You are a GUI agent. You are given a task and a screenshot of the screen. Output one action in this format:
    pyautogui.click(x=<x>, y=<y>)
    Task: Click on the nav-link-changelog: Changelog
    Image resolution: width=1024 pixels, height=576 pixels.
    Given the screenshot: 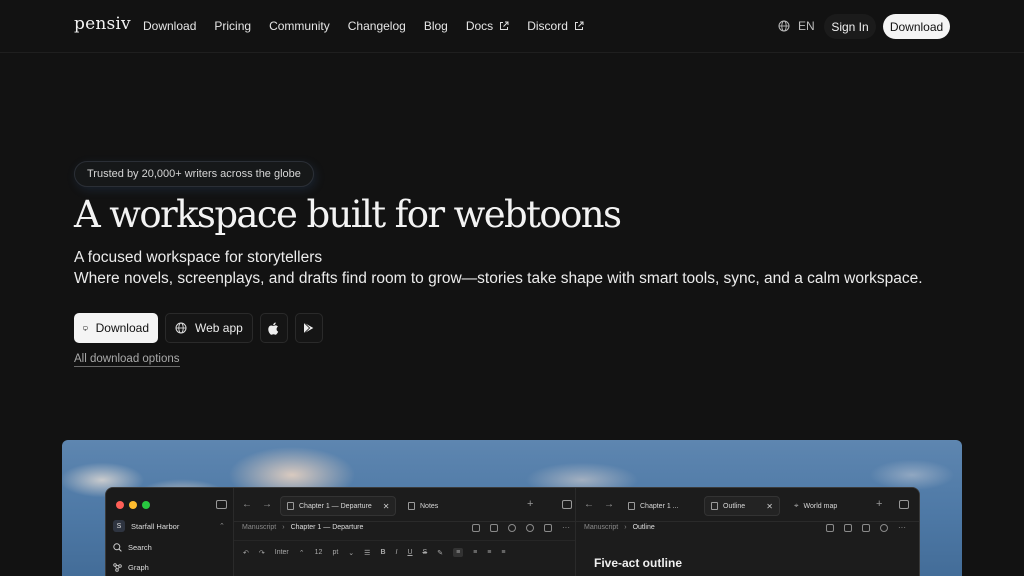 What is the action you would take?
    pyautogui.click(x=377, y=26)
    